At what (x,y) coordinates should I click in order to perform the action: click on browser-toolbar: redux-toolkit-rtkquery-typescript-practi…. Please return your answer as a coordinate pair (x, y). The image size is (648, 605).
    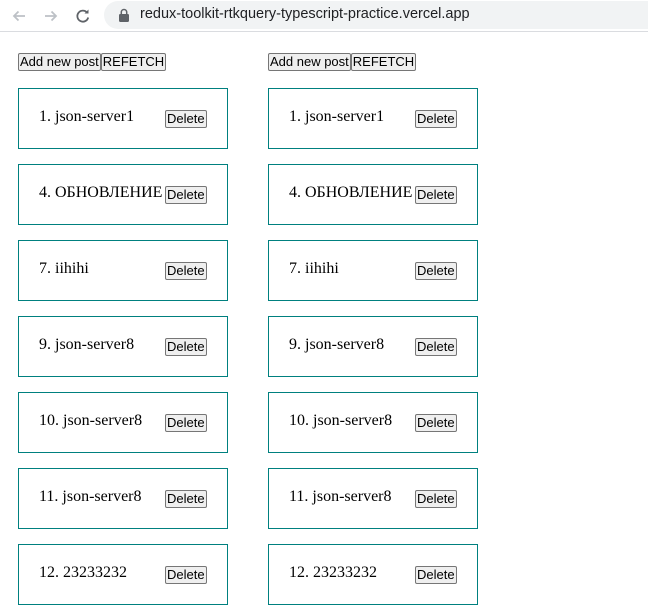
    Looking at the image, I should click on (324, 16).